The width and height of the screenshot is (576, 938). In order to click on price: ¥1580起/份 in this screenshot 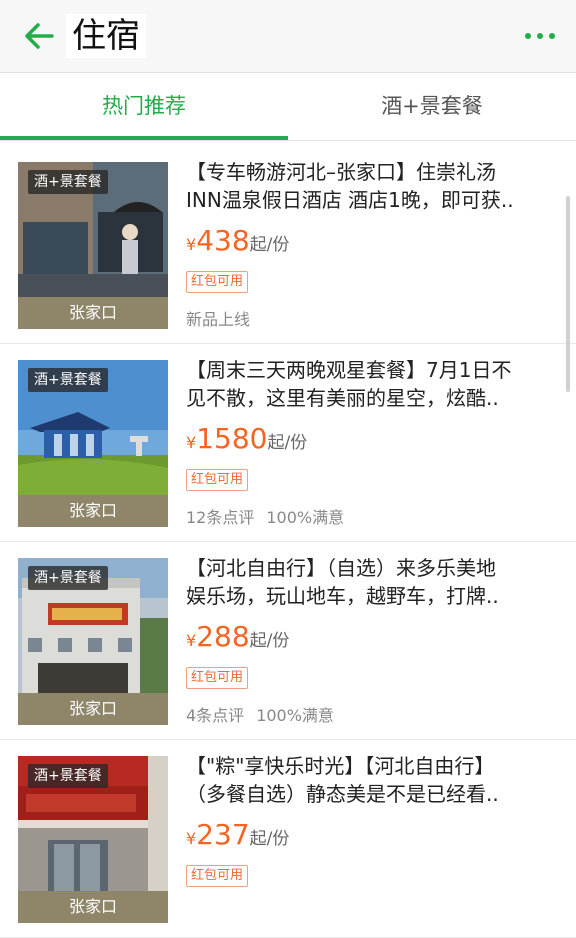, I will do `click(246, 442)`.